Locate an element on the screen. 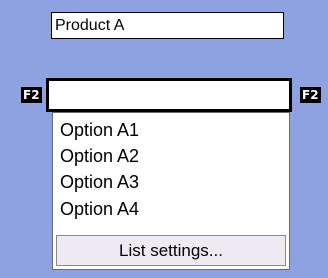 This screenshot has width=328, height=278. option-a3: Option A3 is located at coordinates (99, 182).